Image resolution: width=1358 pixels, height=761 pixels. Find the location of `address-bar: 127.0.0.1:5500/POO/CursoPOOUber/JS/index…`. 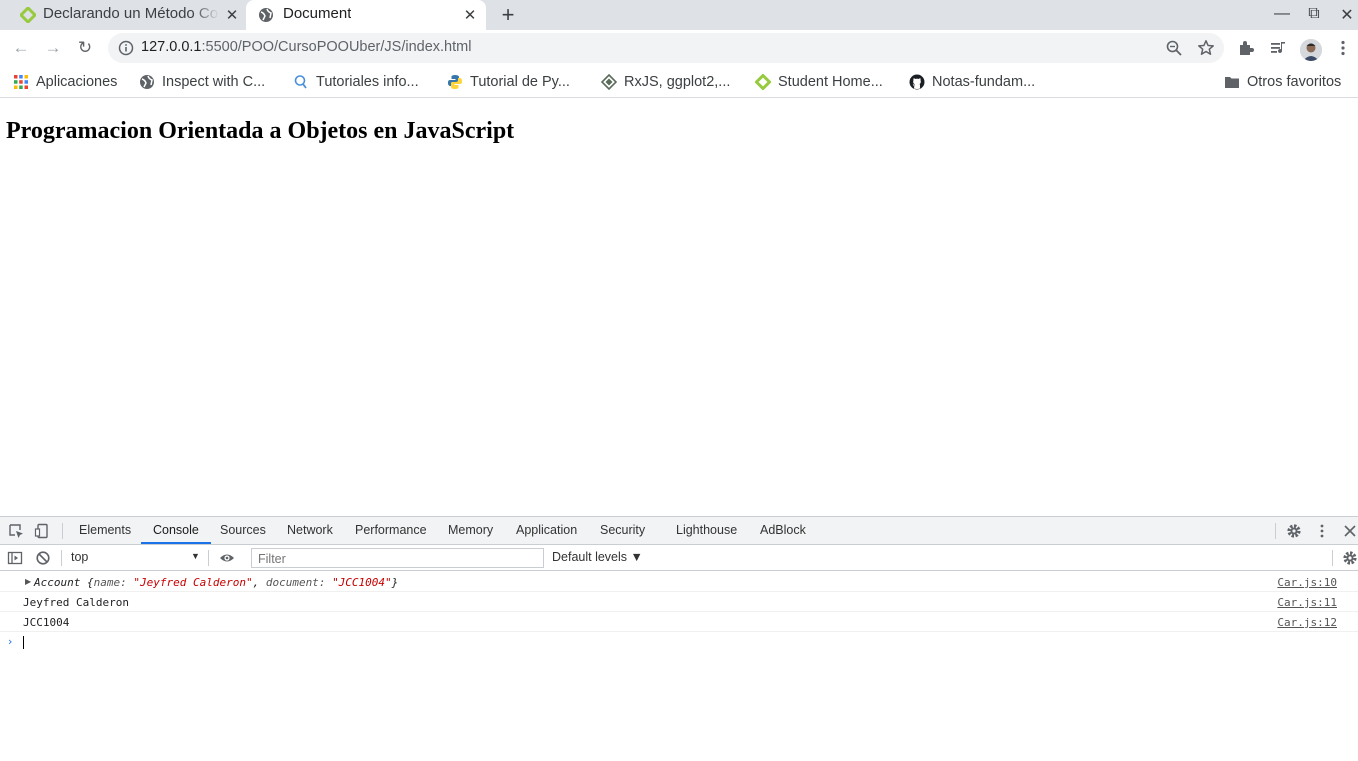

address-bar: 127.0.0.1:5500/POO/CursoPOOUber/JS/index… is located at coordinates (666, 48).